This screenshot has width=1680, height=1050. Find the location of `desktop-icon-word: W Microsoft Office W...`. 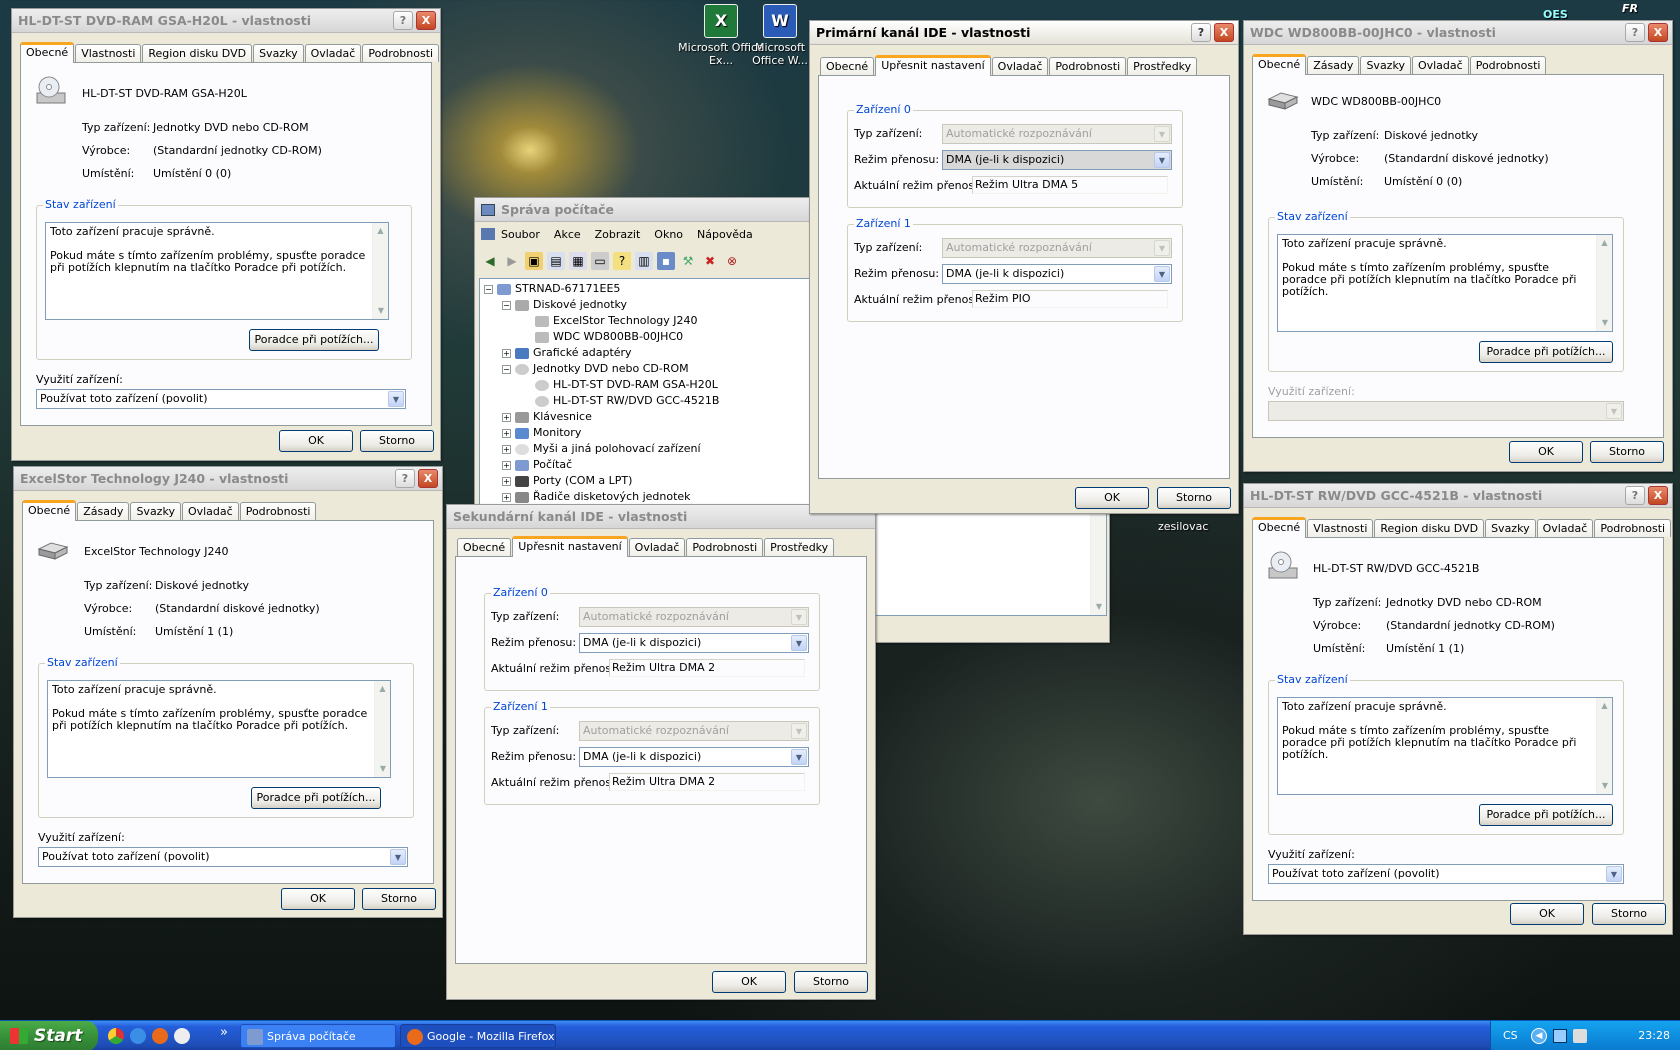

desktop-icon-word: W Microsoft Office W... is located at coordinates (780, 35).